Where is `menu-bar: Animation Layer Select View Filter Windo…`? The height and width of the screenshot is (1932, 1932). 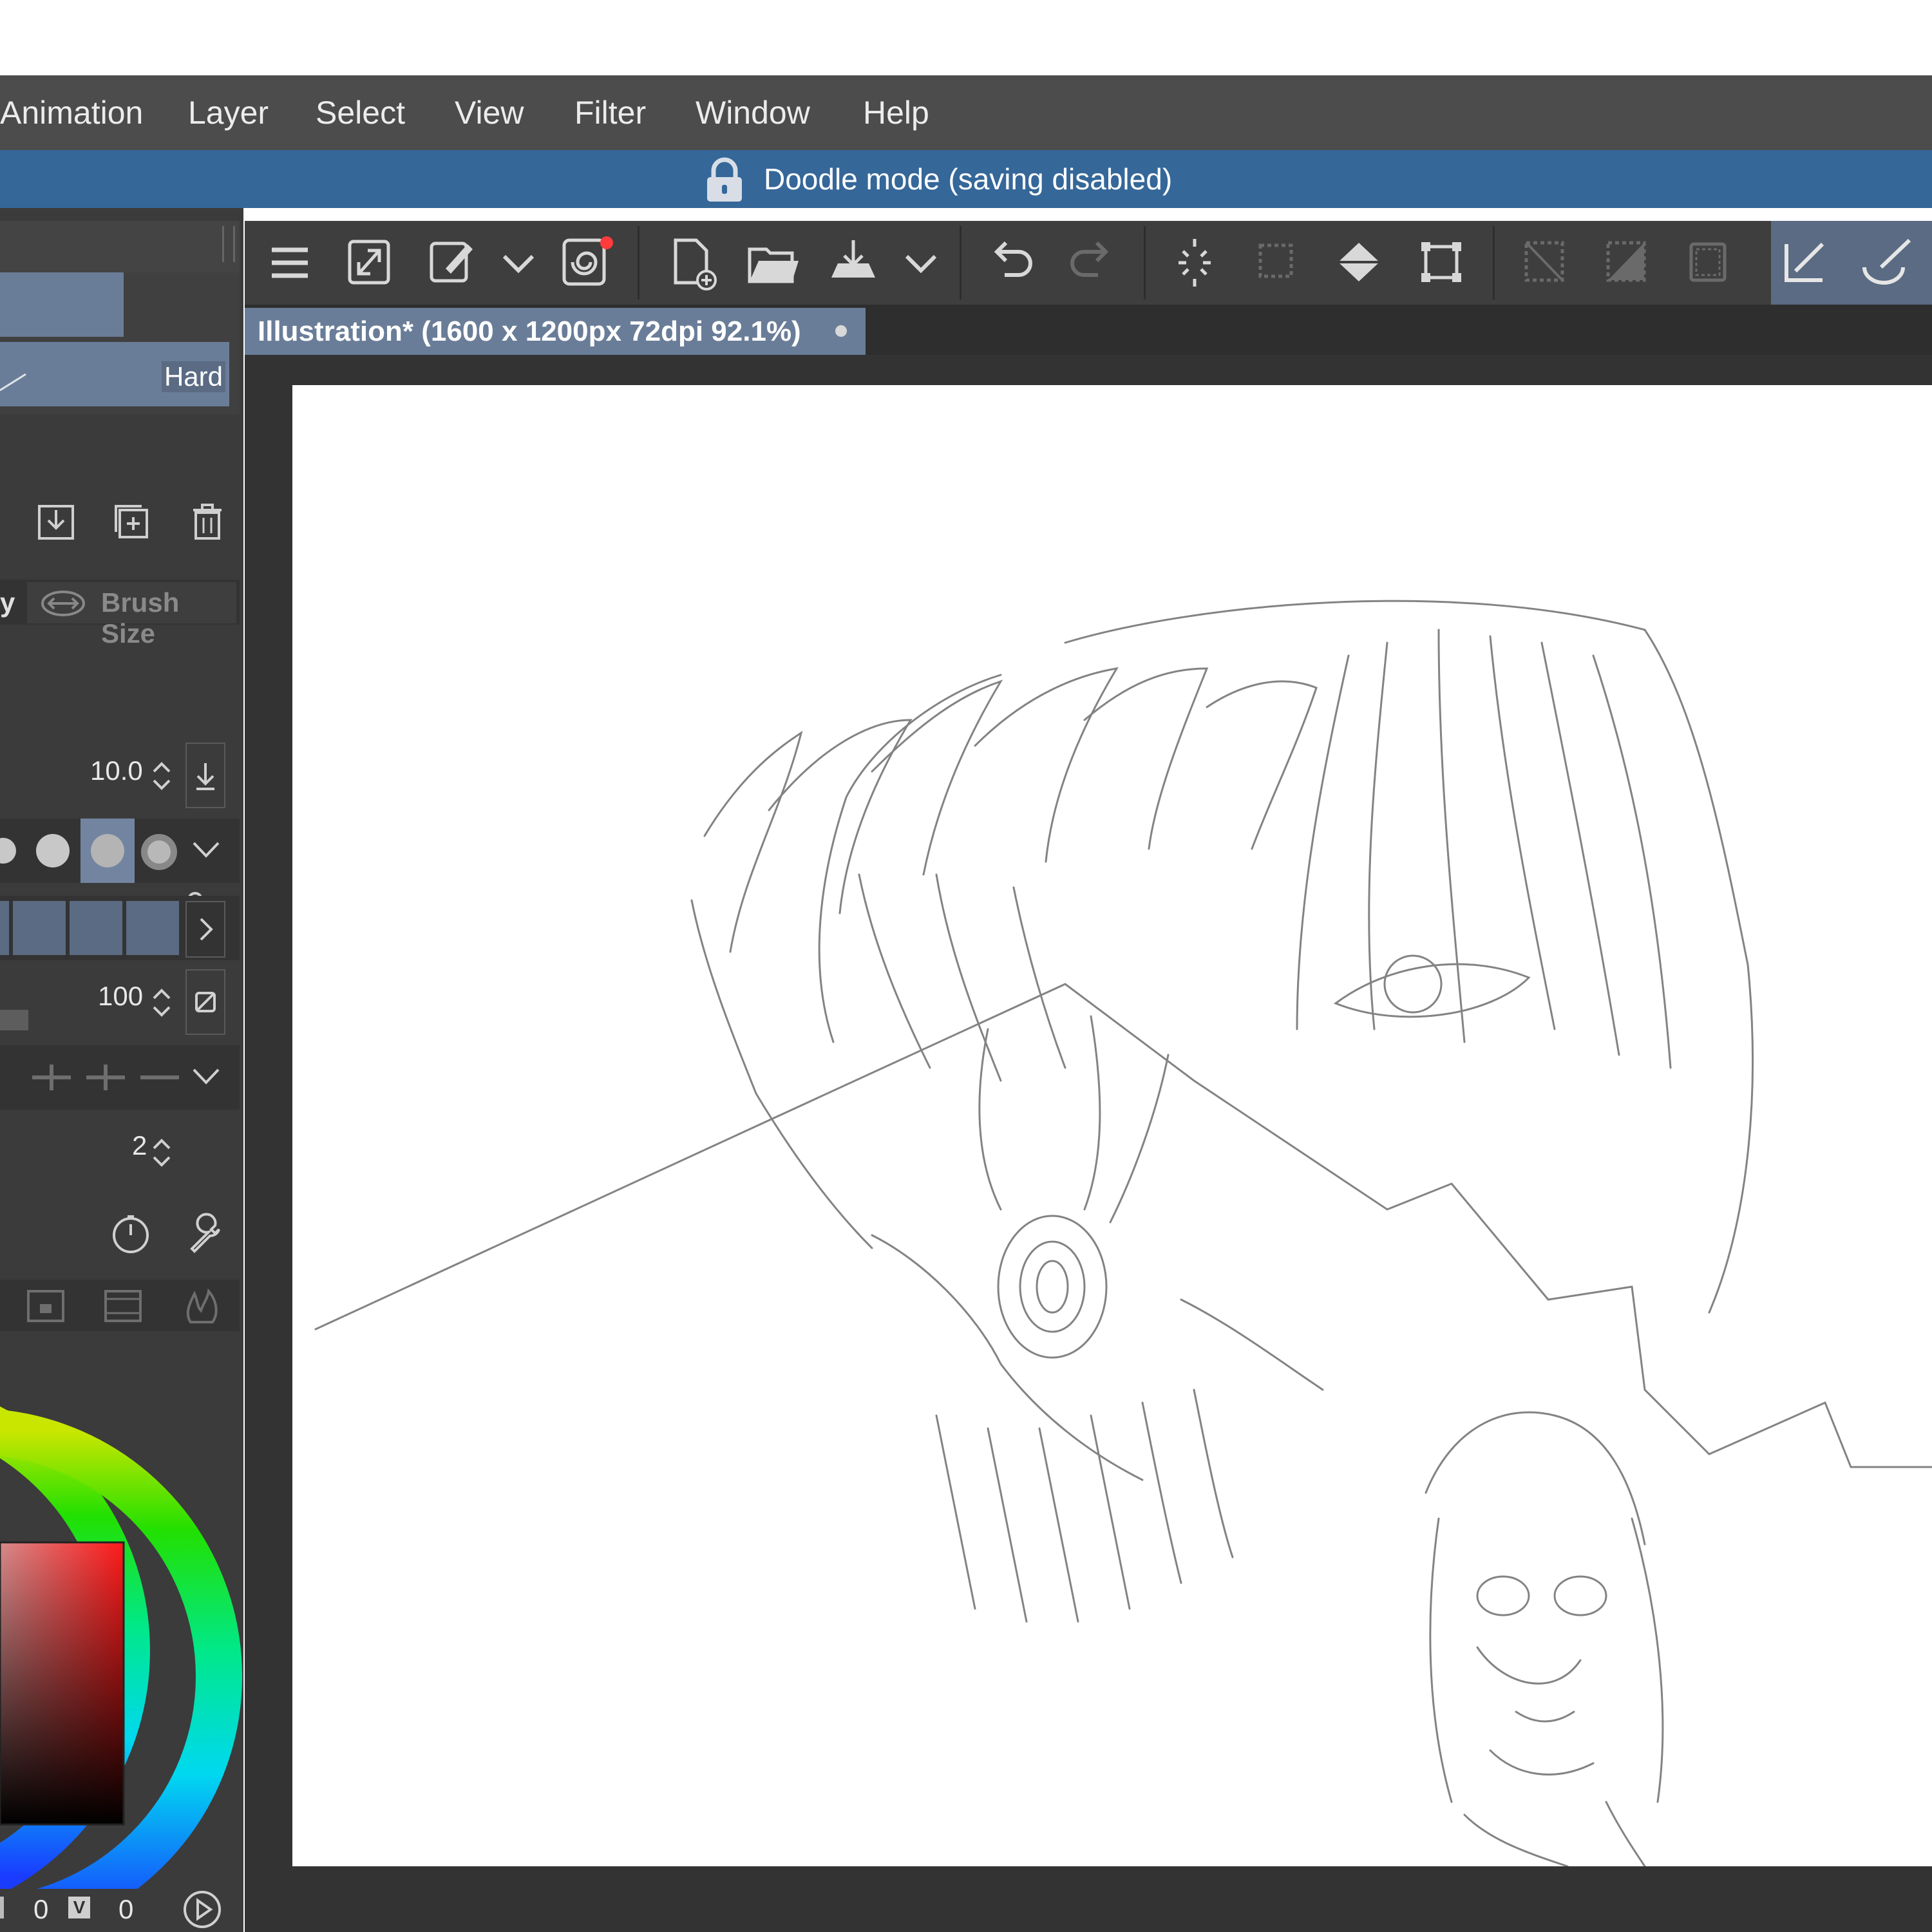 menu-bar: Animation Layer Select View Filter Windo… is located at coordinates (966, 112).